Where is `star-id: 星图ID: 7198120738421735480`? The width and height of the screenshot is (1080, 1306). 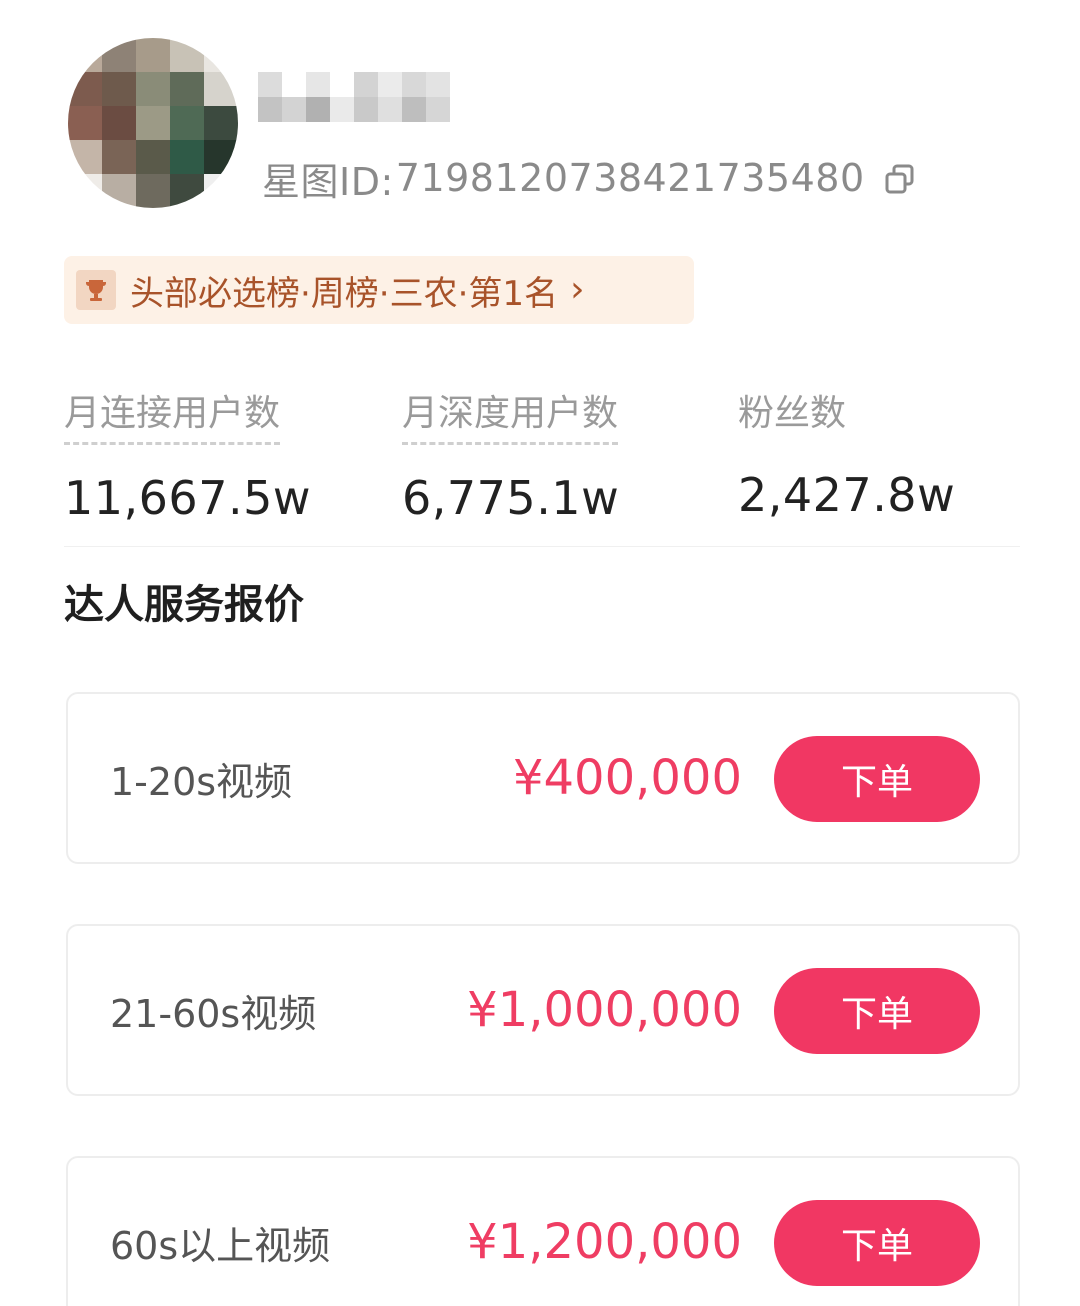
star-id: 星图ID: 7198120738421735480 is located at coordinates (589, 178).